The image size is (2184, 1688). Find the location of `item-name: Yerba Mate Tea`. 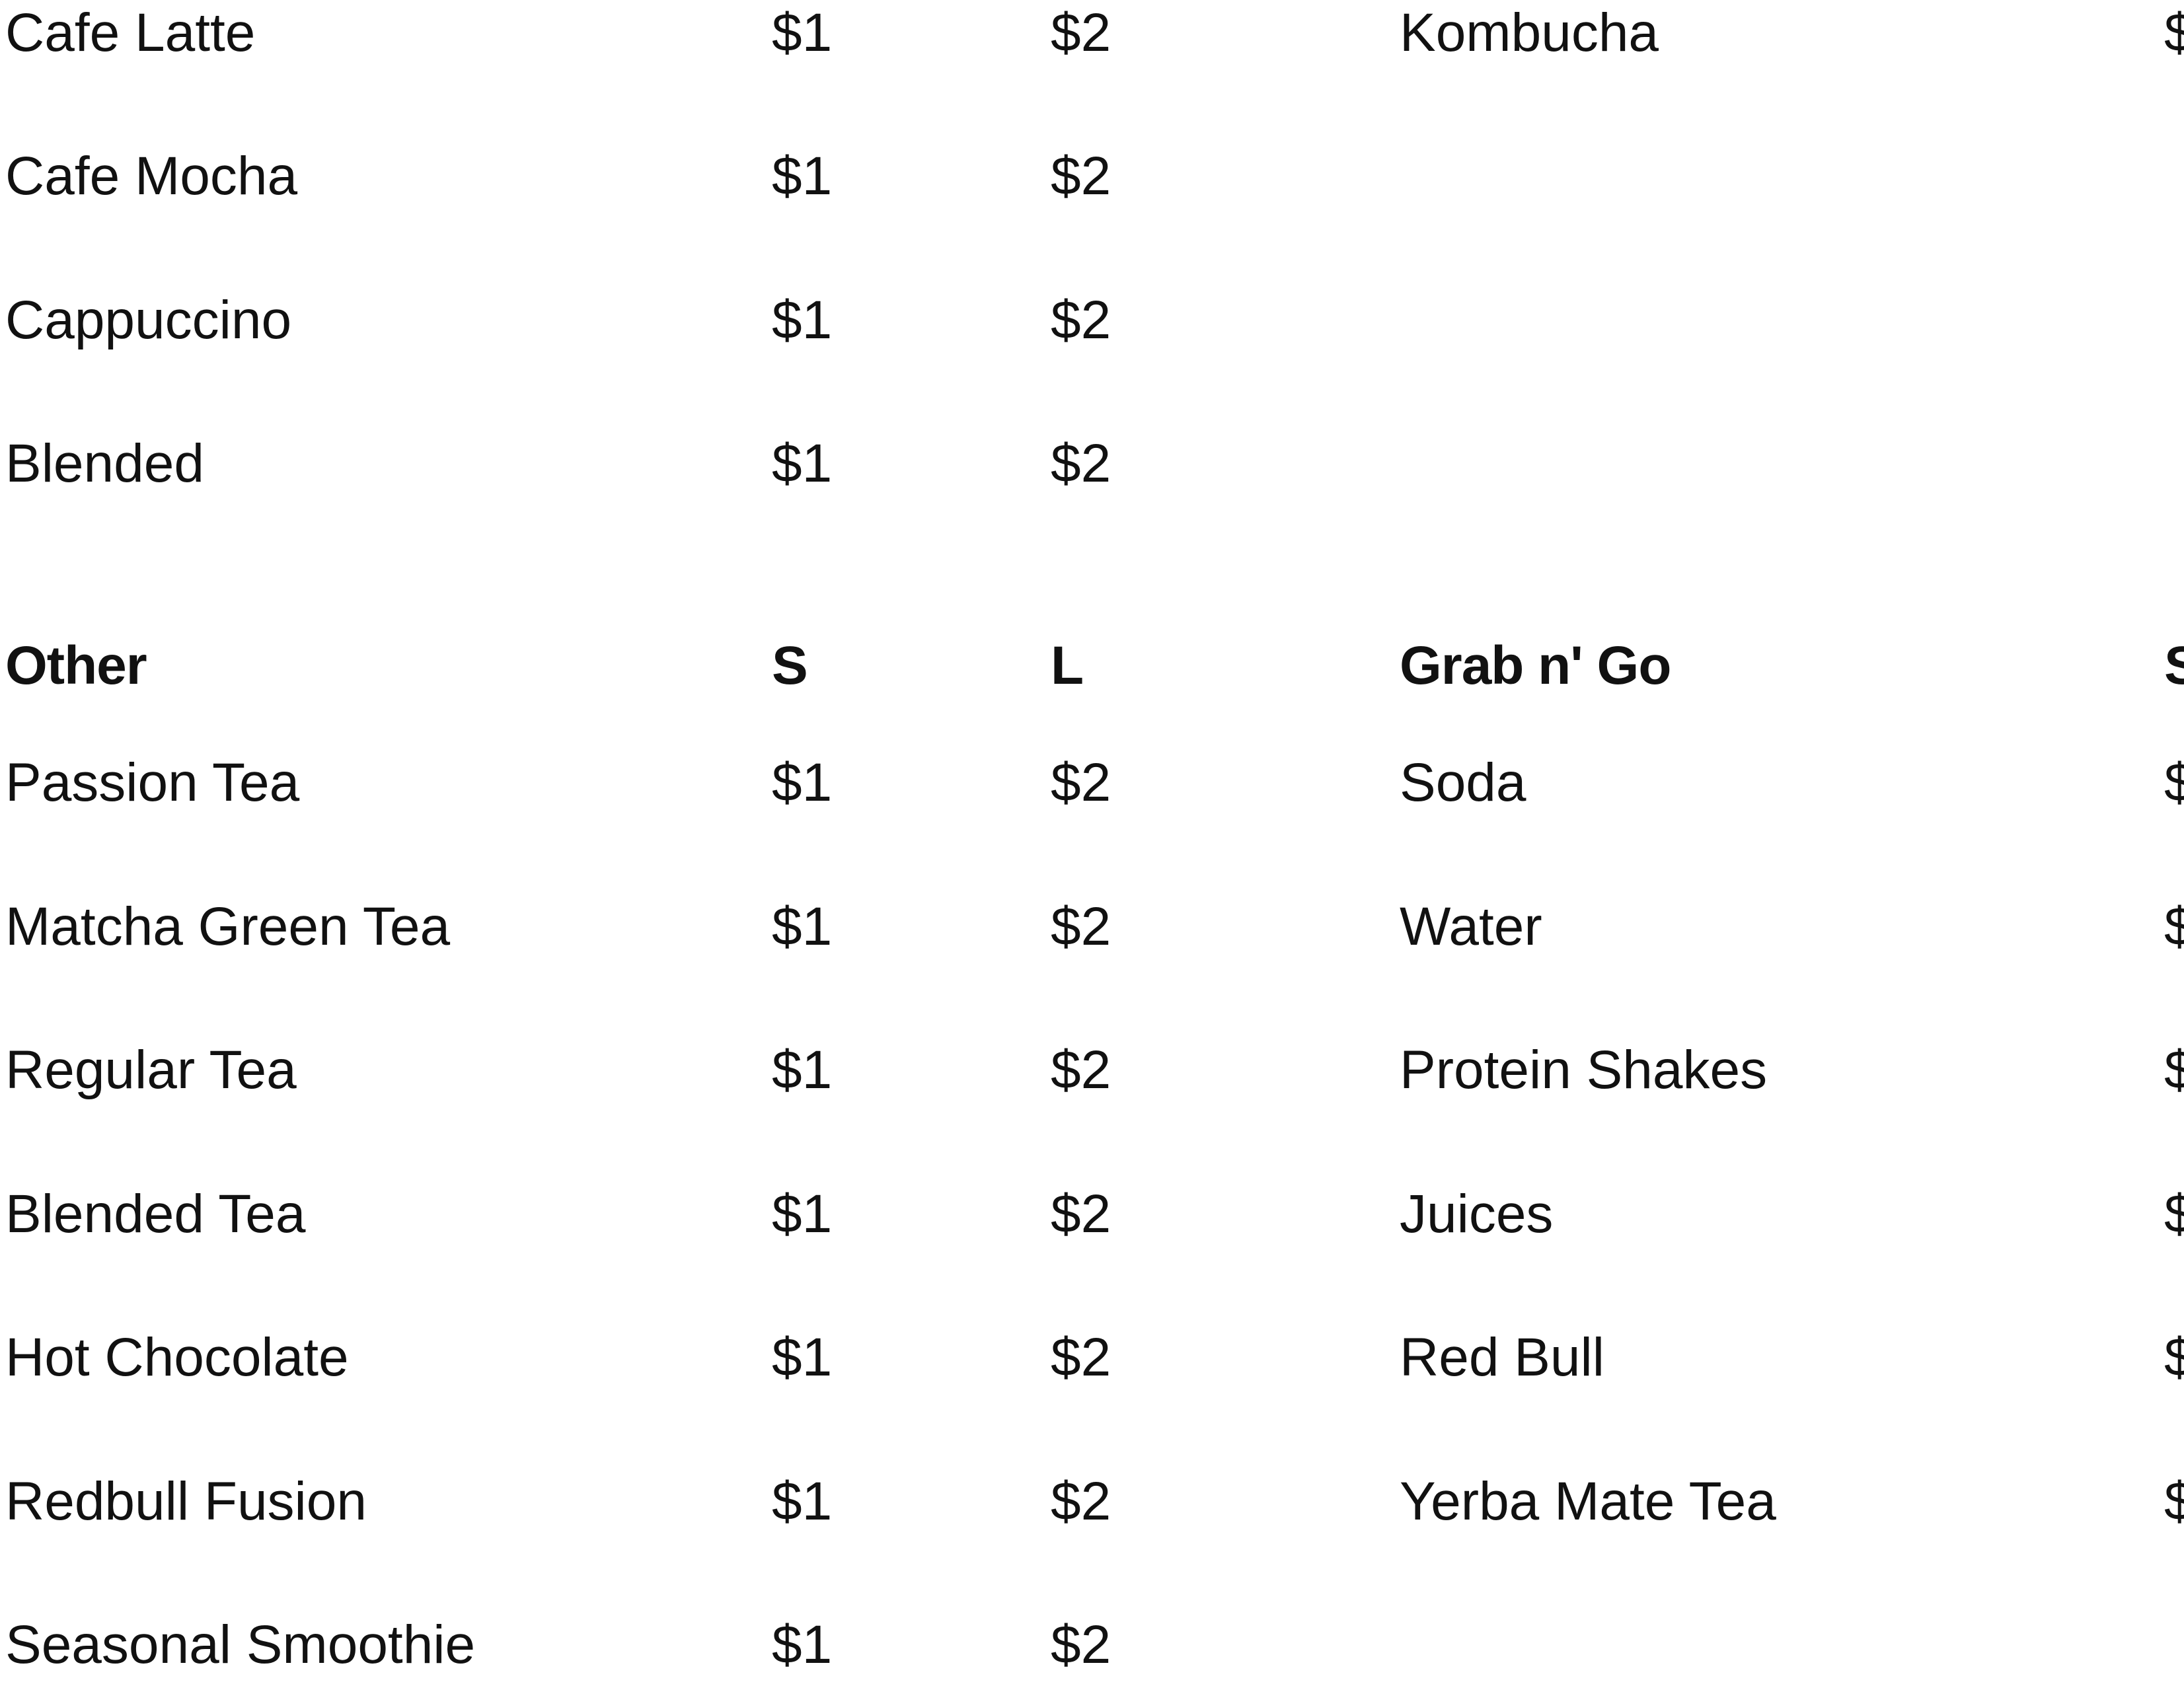

item-name: Yerba Mate Tea is located at coordinates (1588, 1501).